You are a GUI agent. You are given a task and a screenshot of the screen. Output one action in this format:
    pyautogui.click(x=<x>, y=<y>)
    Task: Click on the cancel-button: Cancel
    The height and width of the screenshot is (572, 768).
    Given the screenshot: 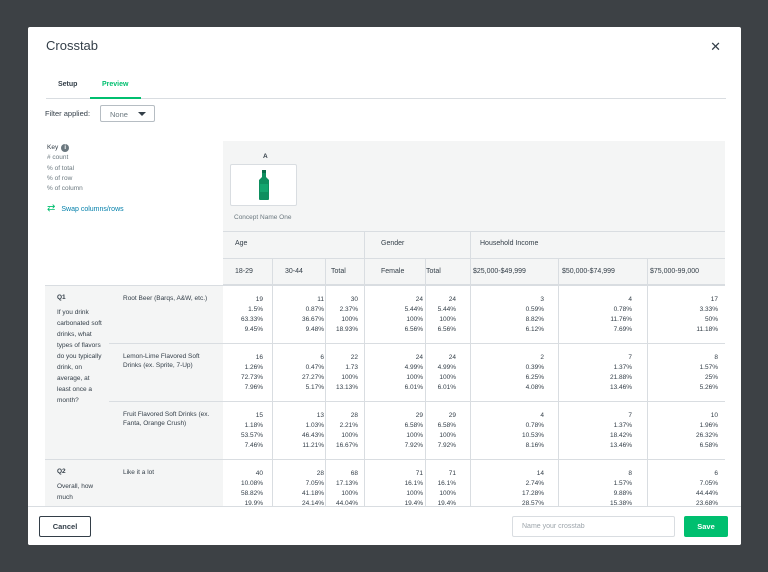 What is the action you would take?
    pyautogui.click(x=65, y=526)
    